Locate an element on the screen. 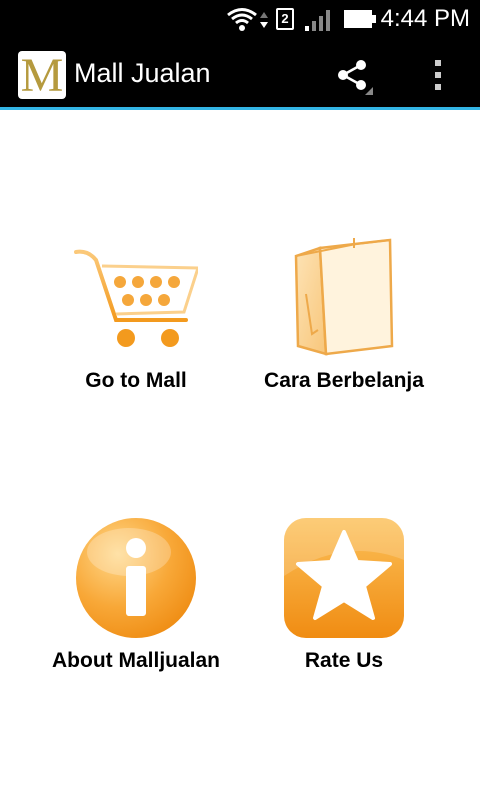 The height and width of the screenshot is (800, 480). app-logo-letter: M is located at coordinates (42, 75).